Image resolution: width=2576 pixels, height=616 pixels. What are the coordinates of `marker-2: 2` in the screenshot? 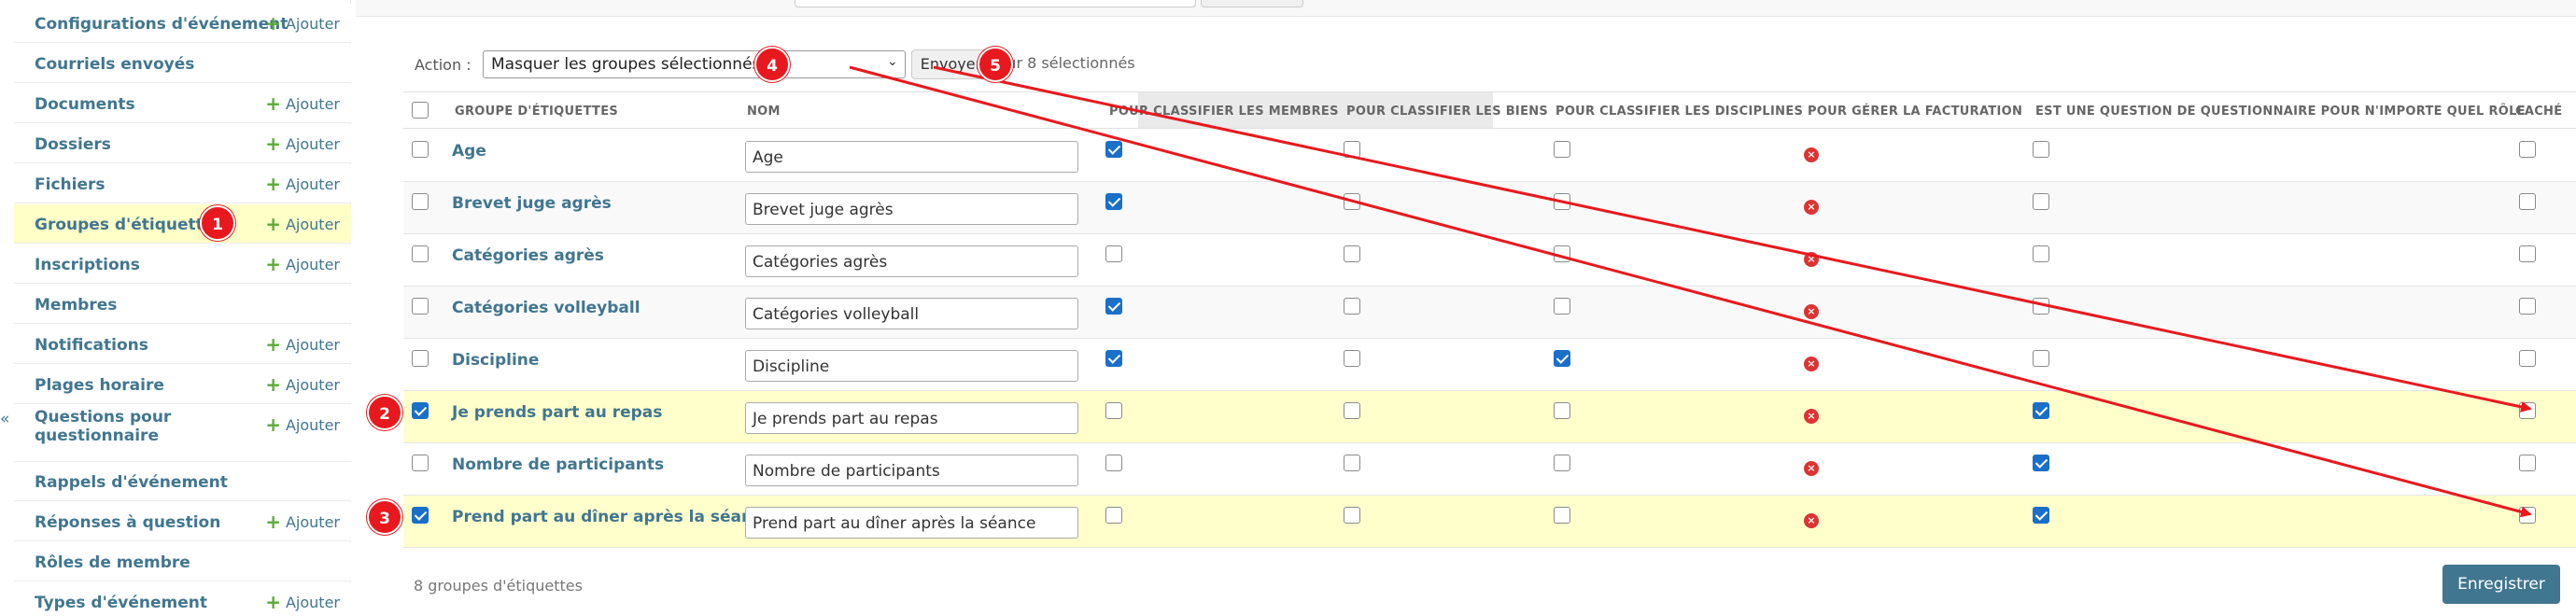 It's located at (385, 412).